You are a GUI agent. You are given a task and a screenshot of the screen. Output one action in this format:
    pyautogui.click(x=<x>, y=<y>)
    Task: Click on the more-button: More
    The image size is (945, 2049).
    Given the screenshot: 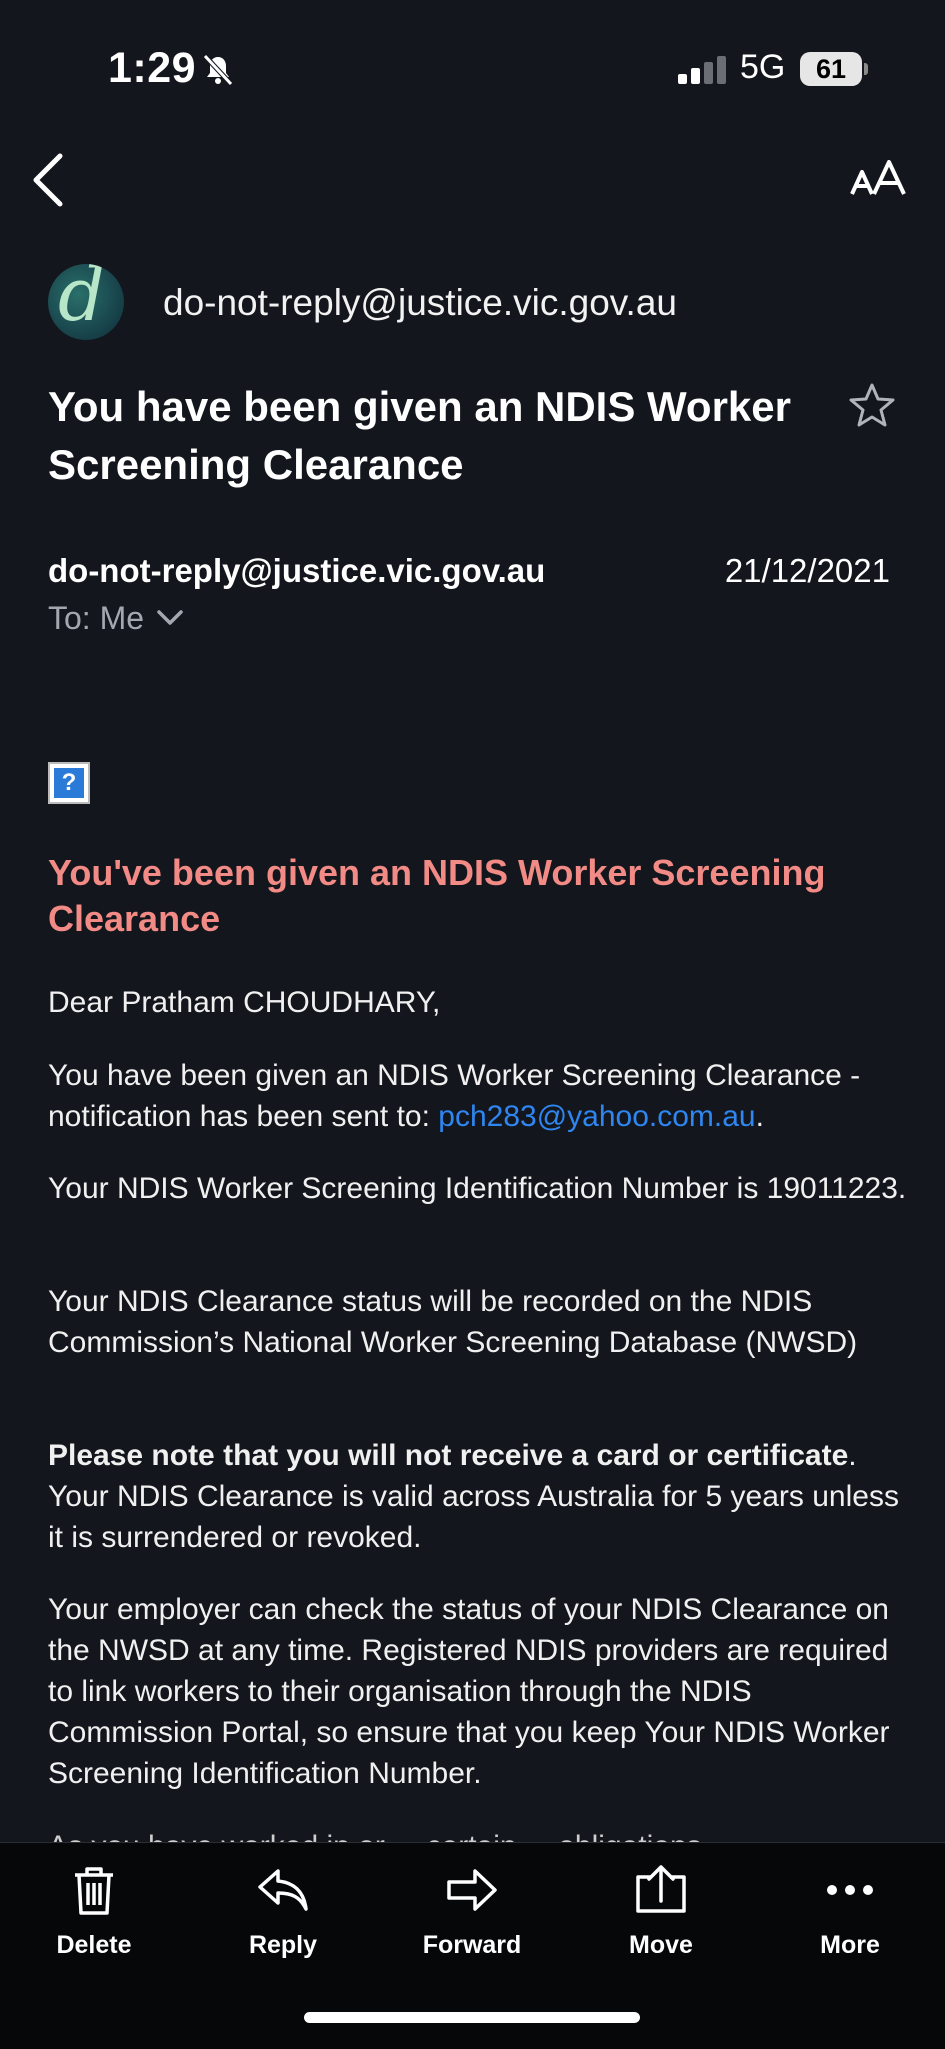 What is the action you would take?
    pyautogui.click(x=850, y=1911)
    